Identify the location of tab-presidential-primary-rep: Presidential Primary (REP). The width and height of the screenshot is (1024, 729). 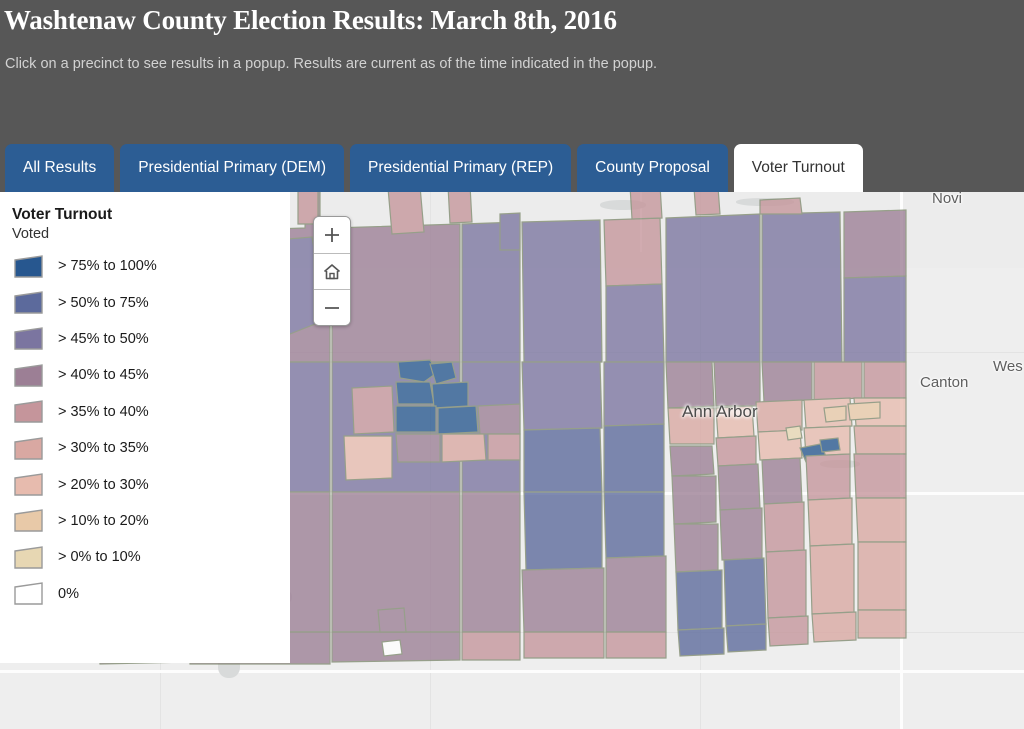
(460, 168).